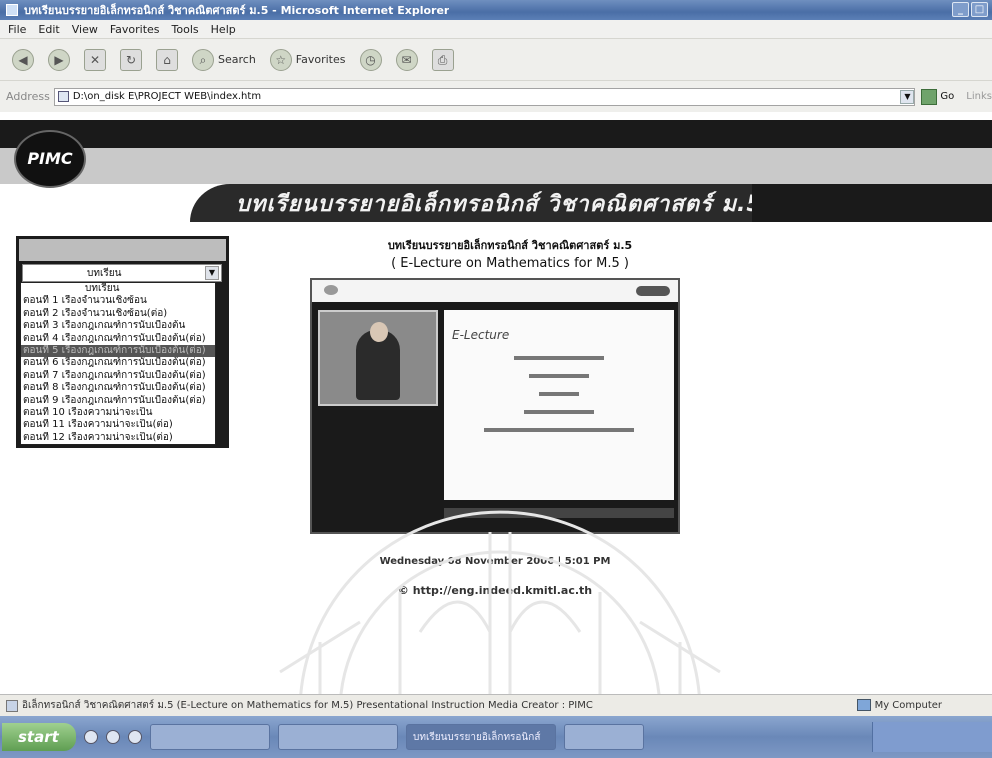 The width and height of the screenshot is (992, 758). I want to click on start-label: start, so click(38, 737).